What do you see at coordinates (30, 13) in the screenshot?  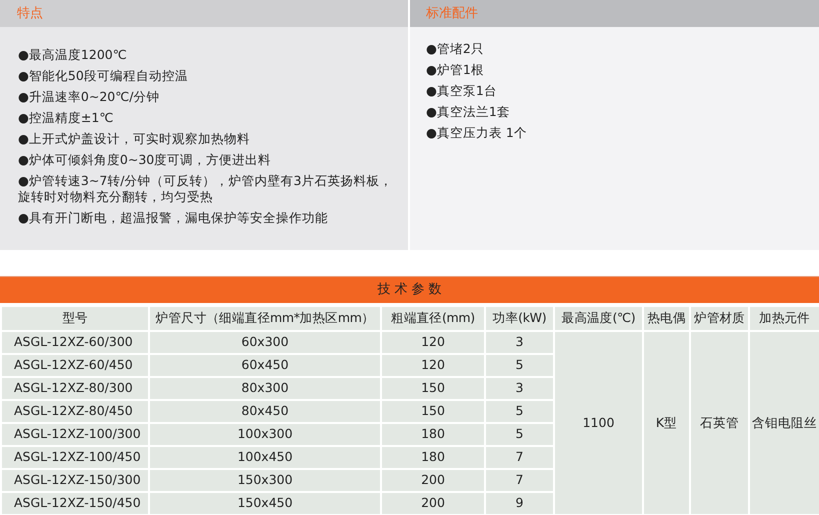 I see `section-title: 特点` at bounding box center [30, 13].